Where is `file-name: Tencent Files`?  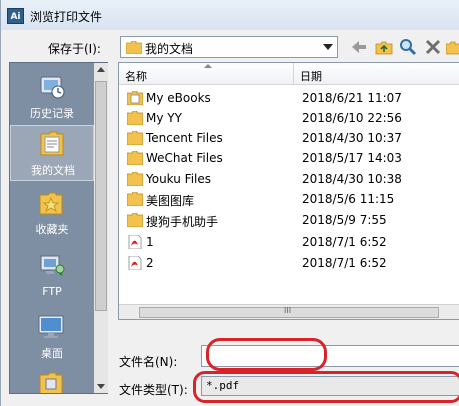
file-name: Tencent Files is located at coordinates (184, 138).